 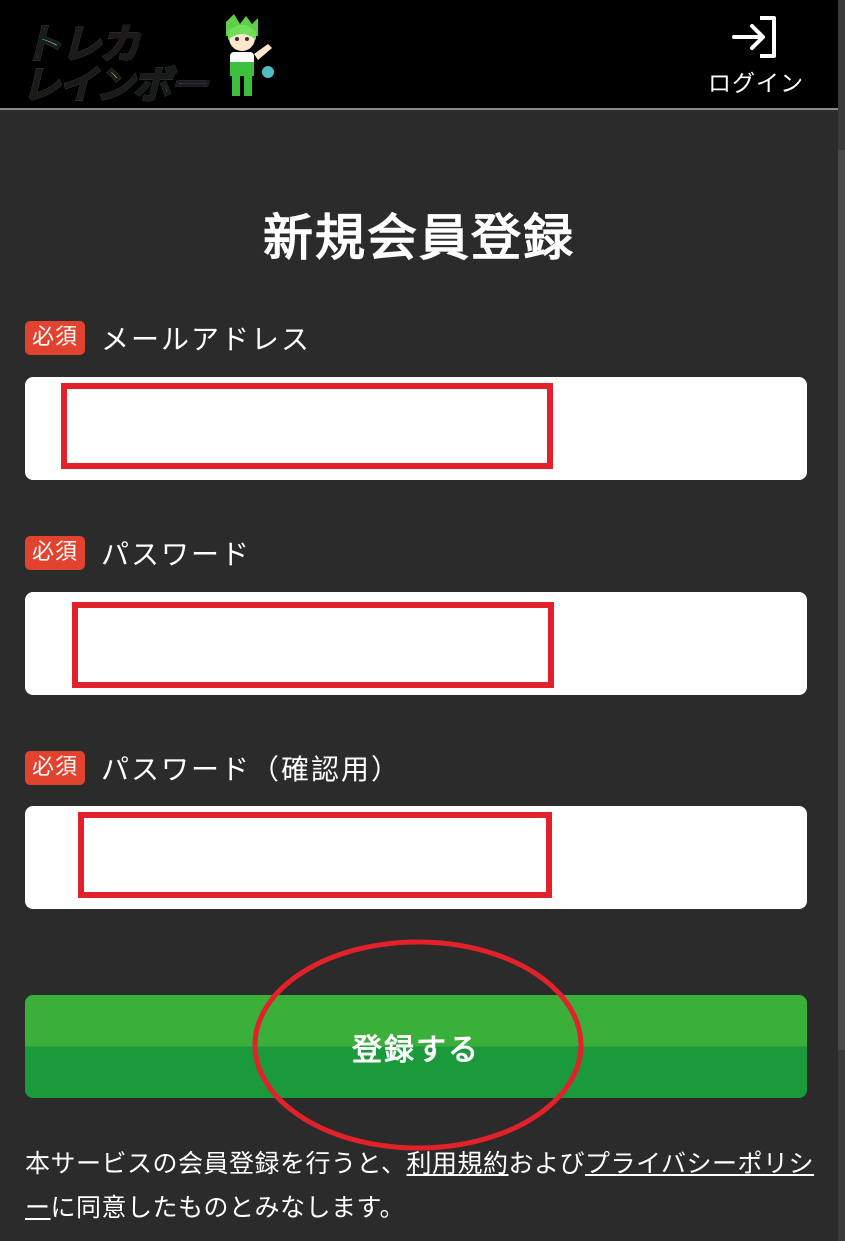 I want to click on login-arrow-icon, so click(x=754, y=37).